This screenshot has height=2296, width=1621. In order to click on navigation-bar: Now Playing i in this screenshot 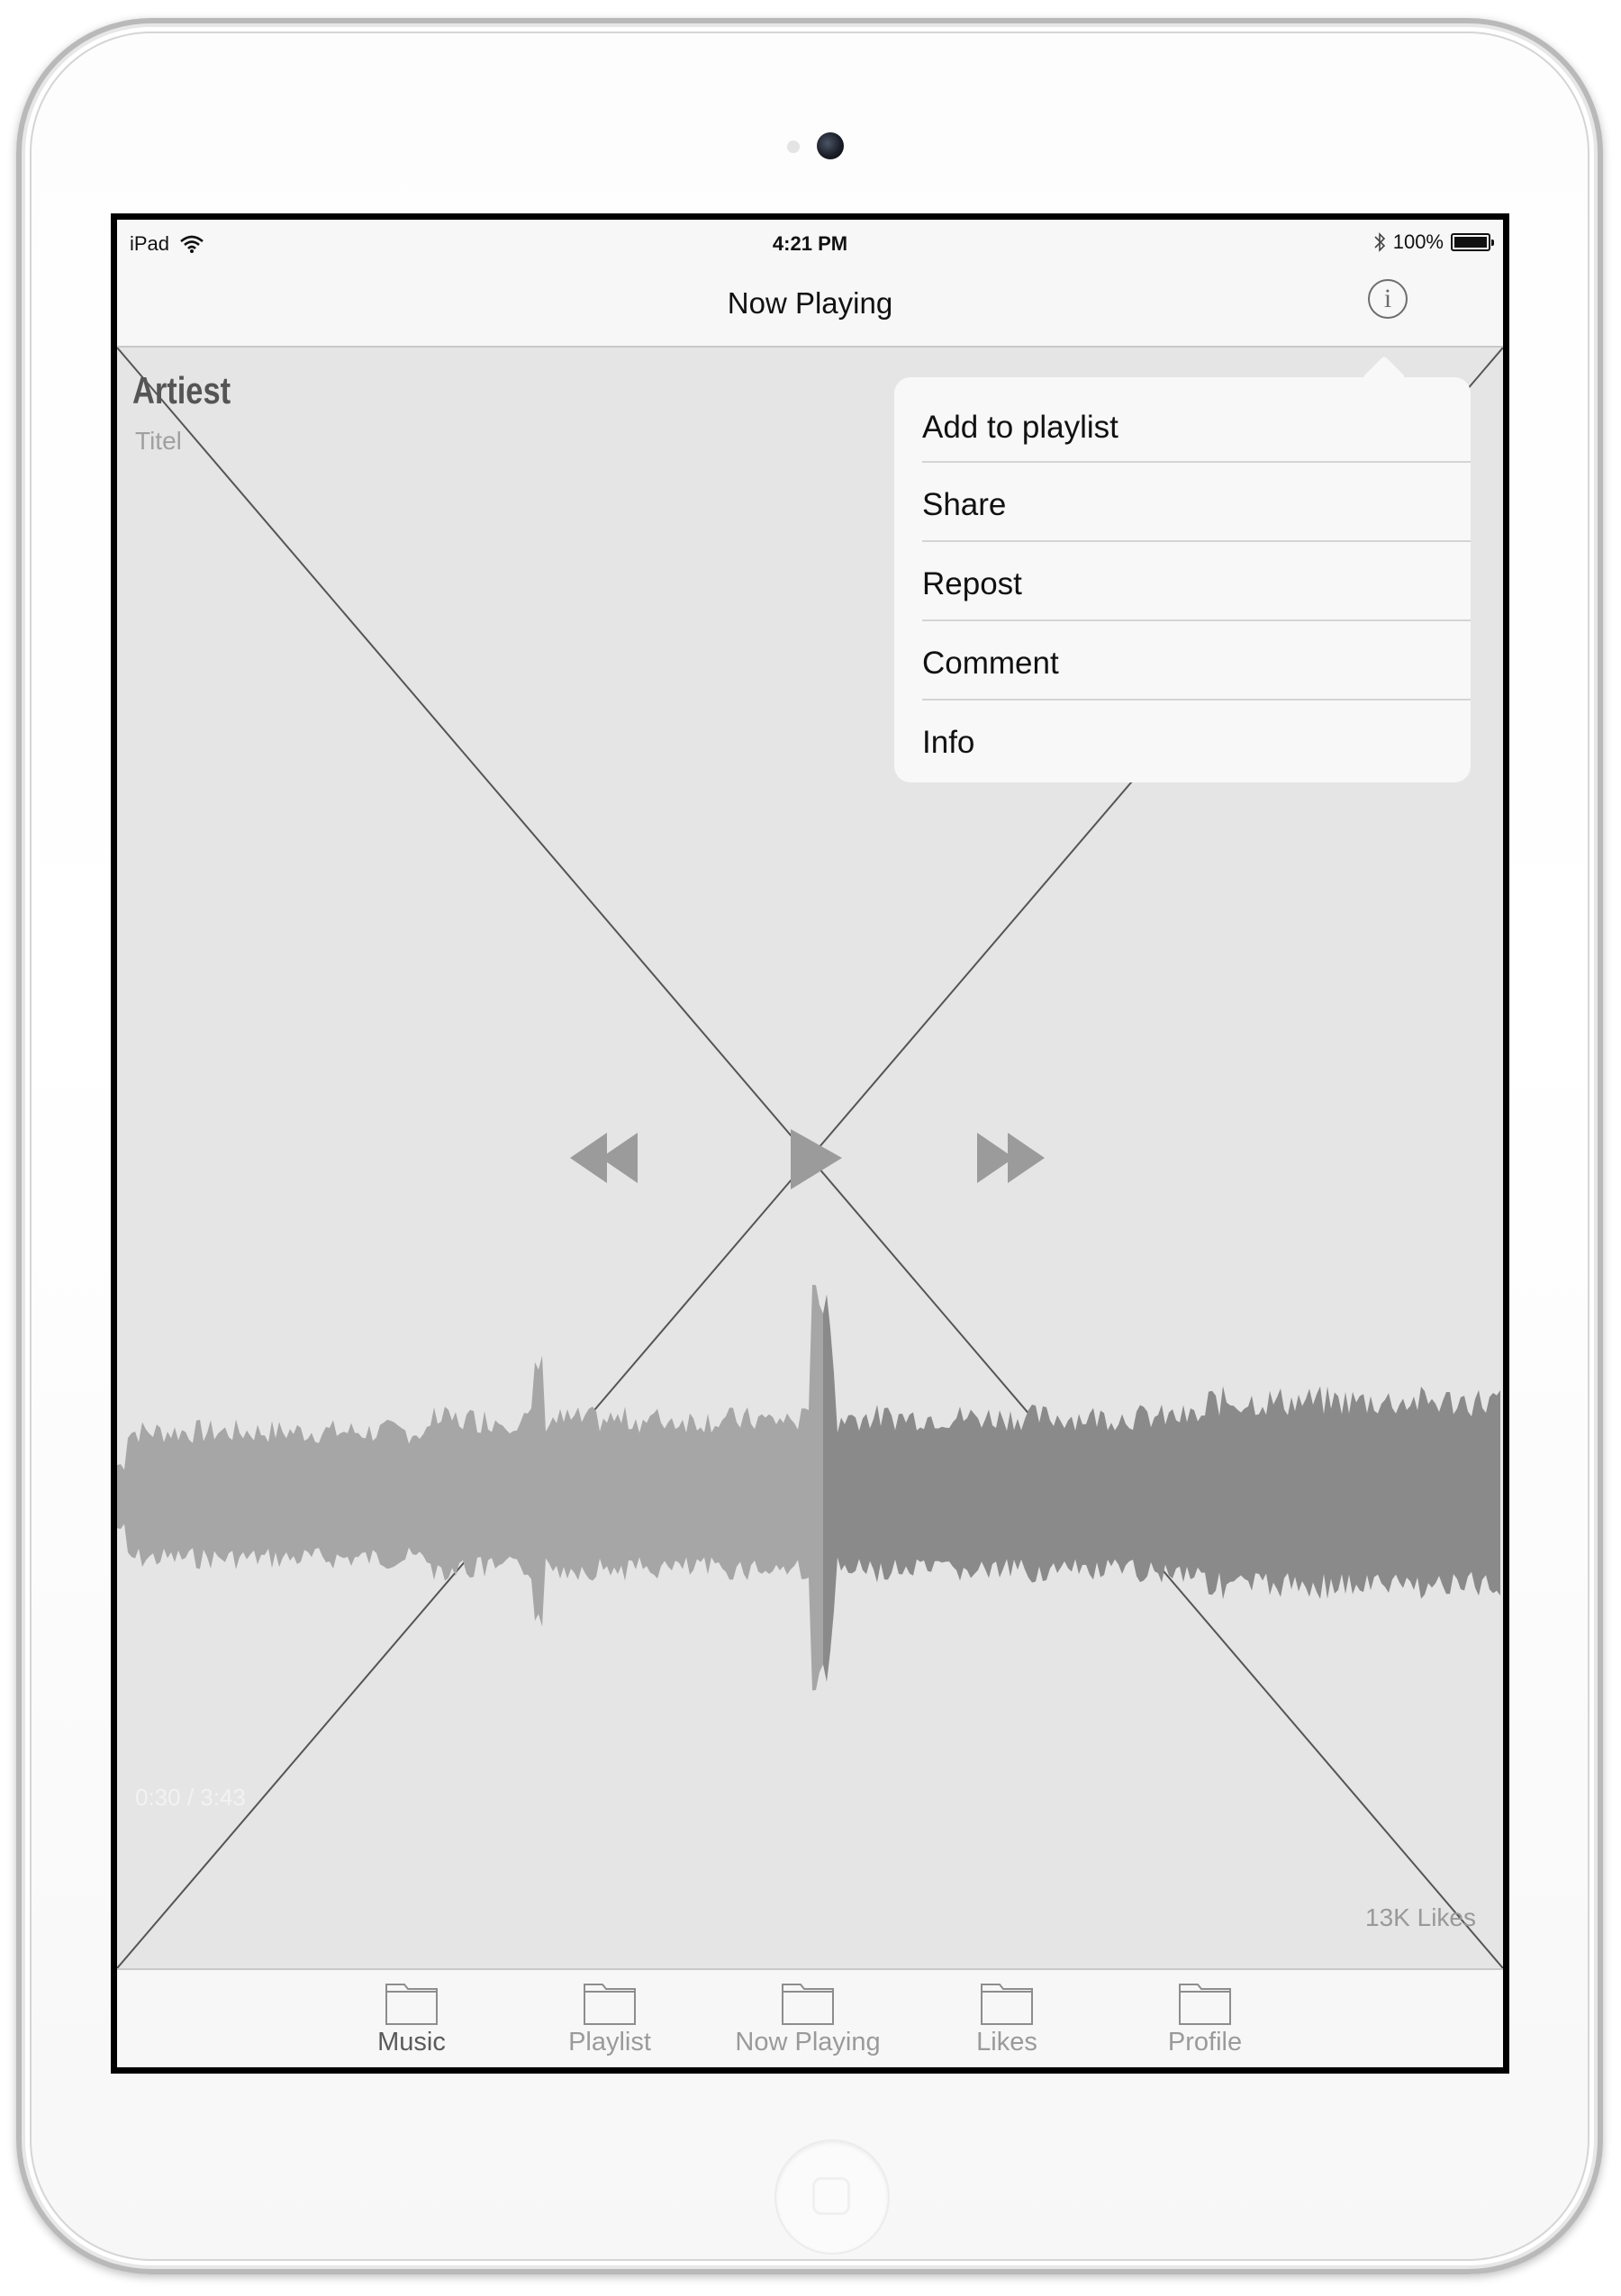, I will do `click(810, 307)`.